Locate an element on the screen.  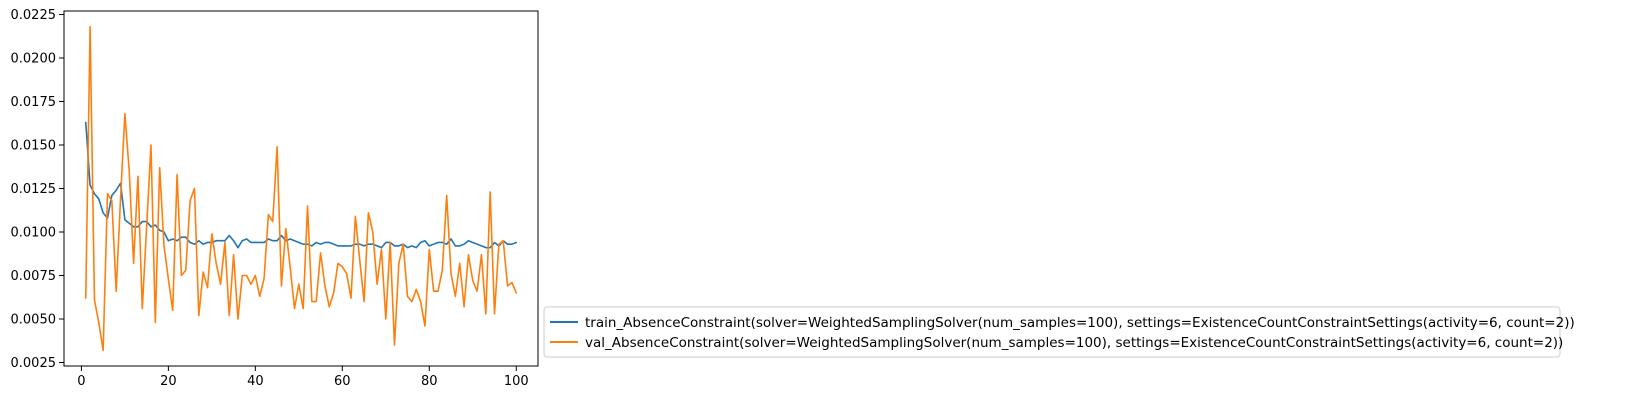
x-tick-label: 100 is located at coordinates (516, 381).